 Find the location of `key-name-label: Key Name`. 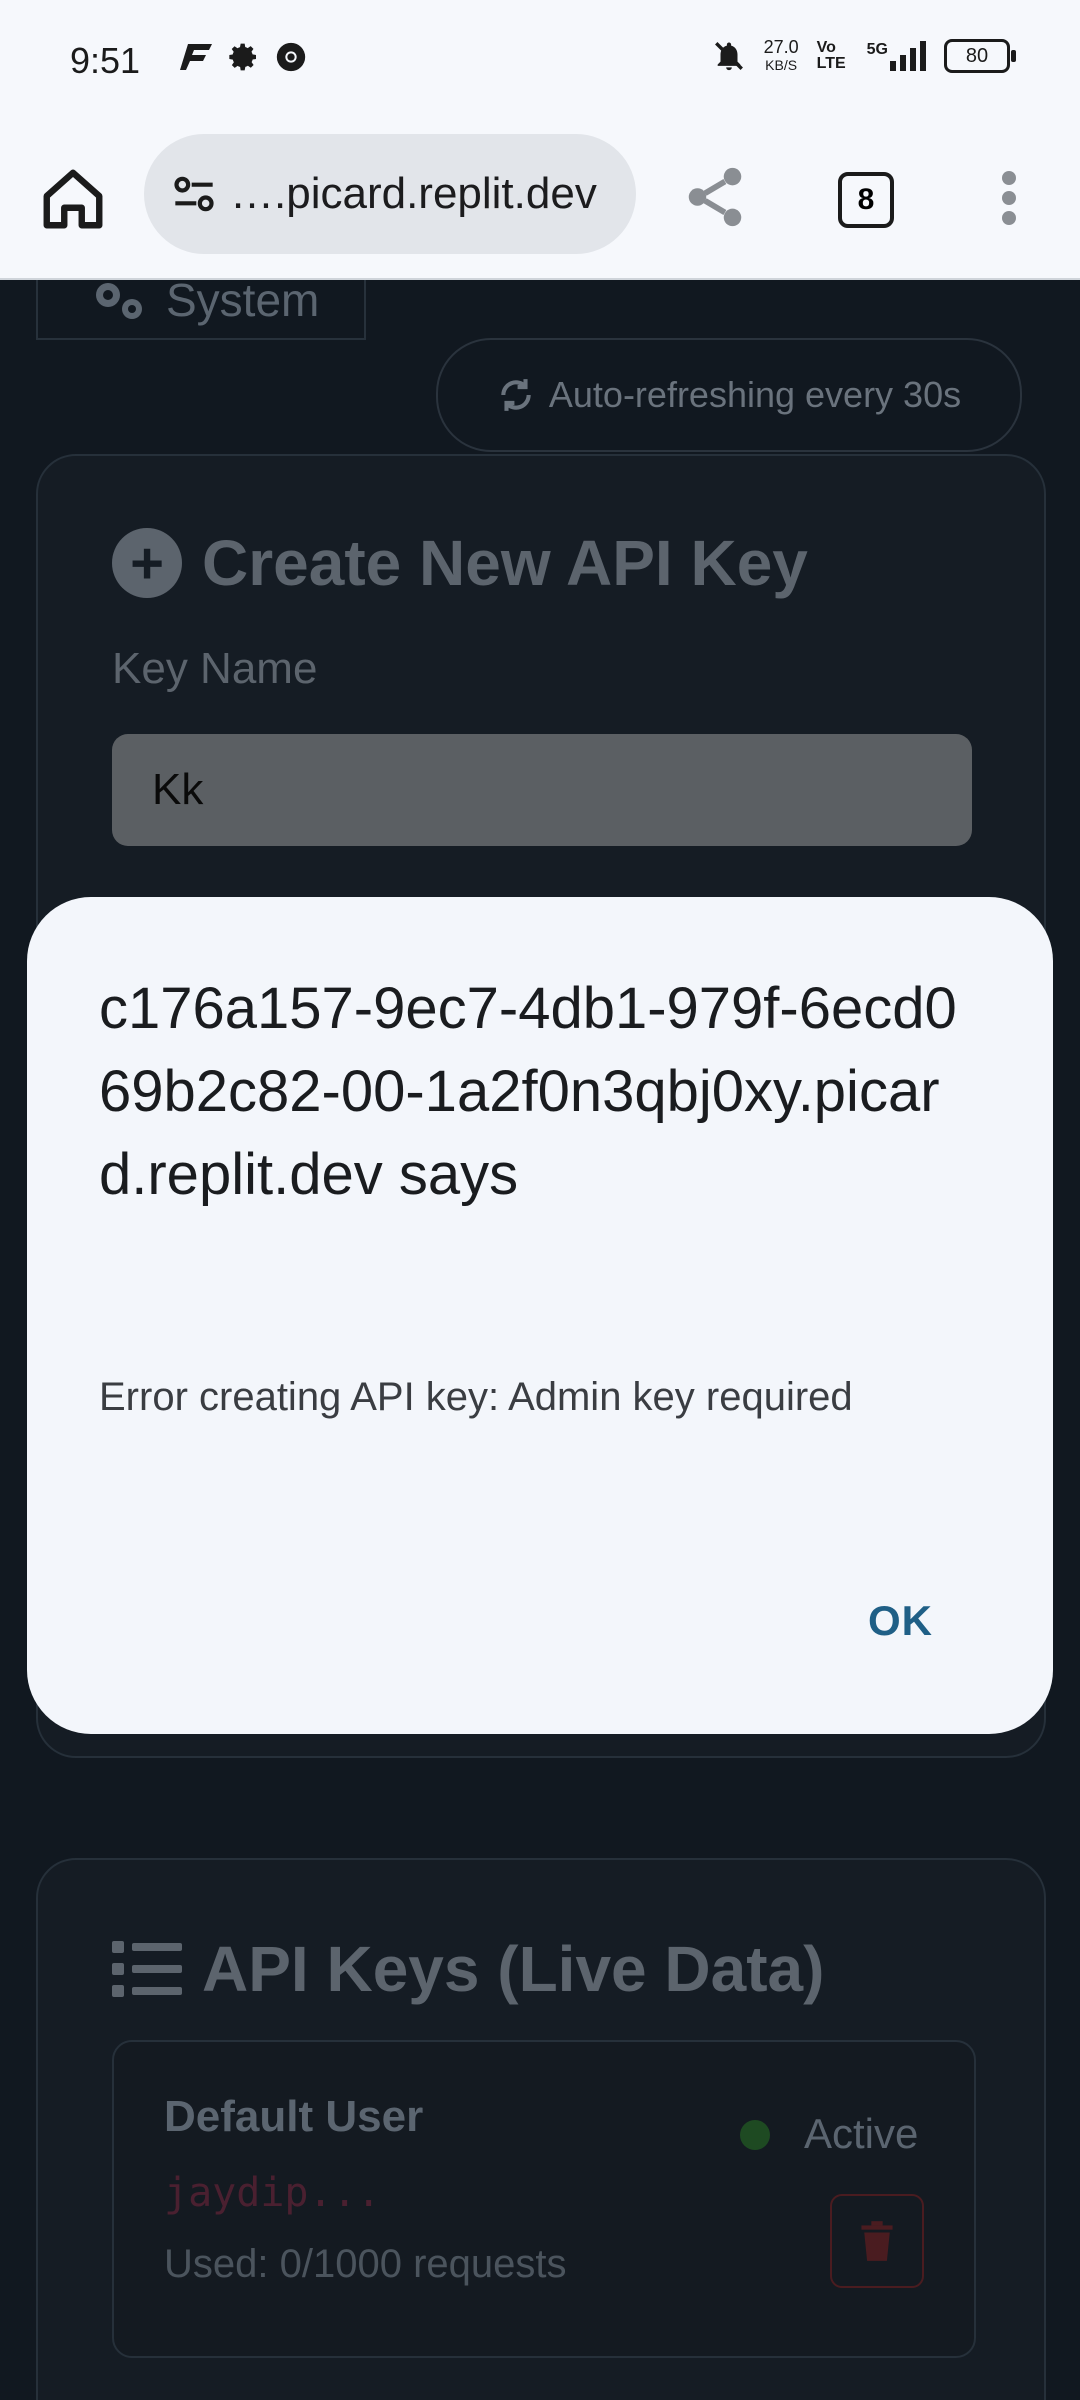

key-name-label: Key Name is located at coordinates (215, 668).